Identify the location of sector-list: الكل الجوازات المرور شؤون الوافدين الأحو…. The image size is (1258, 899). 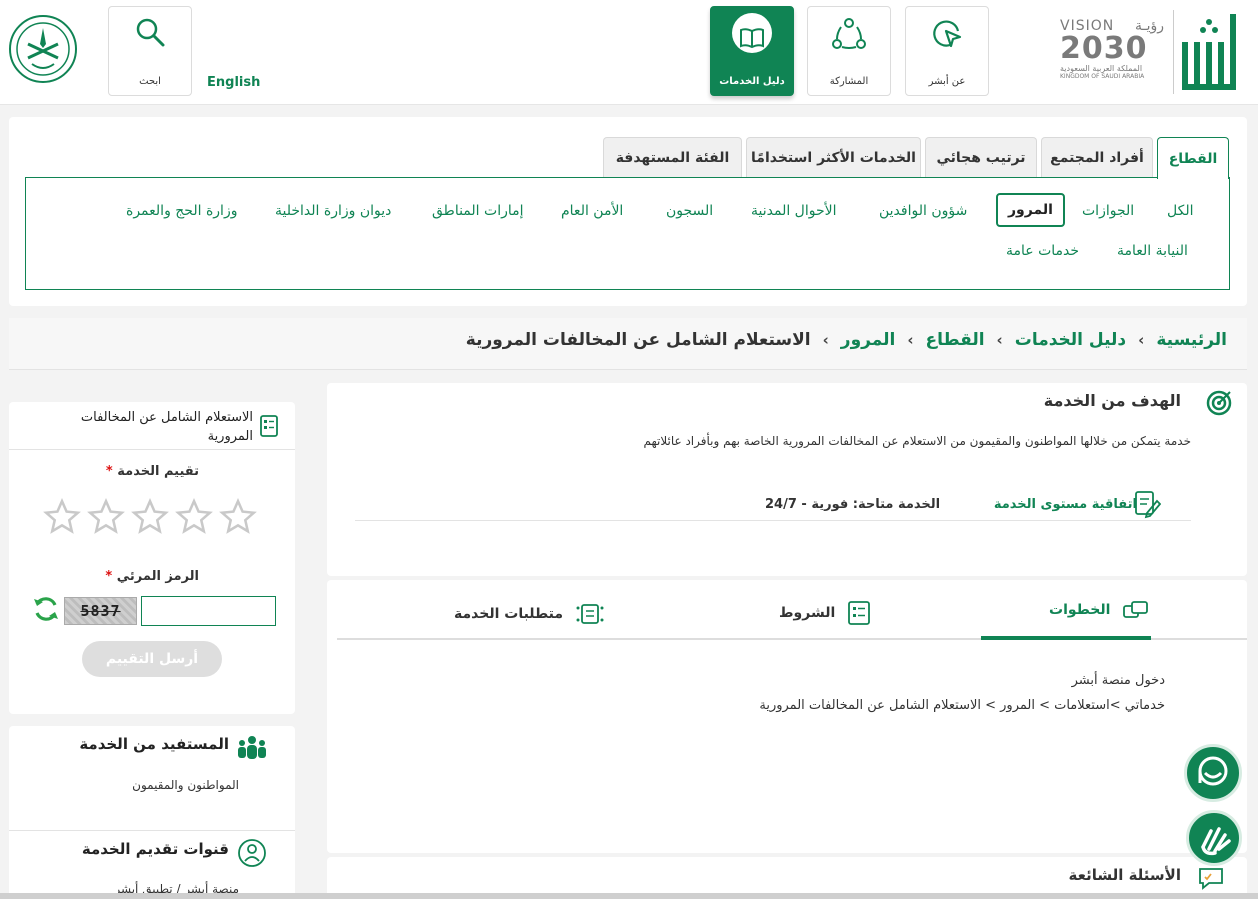
(627, 233).